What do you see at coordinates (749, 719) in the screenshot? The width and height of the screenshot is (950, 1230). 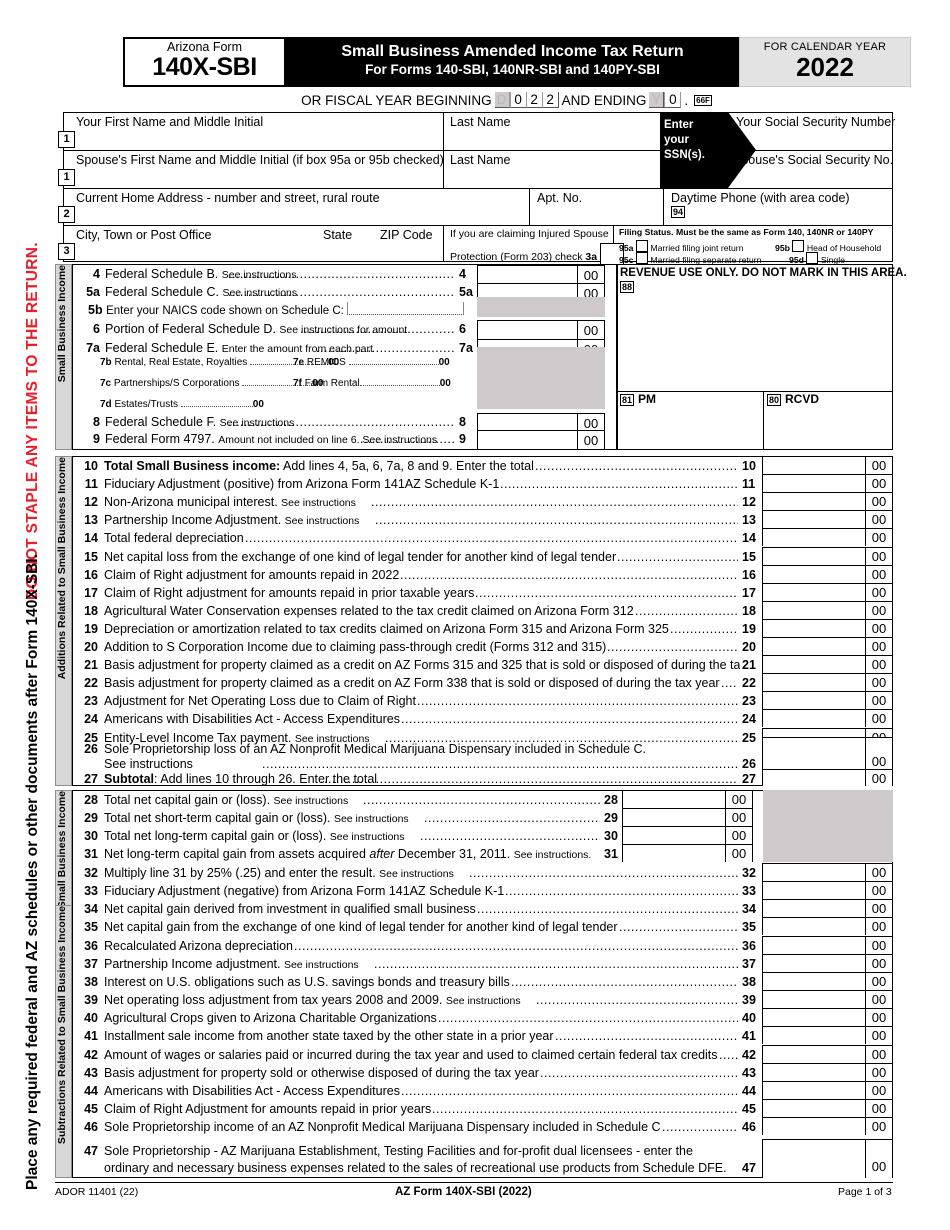 I see `additions-line-ref: 24` at bounding box center [749, 719].